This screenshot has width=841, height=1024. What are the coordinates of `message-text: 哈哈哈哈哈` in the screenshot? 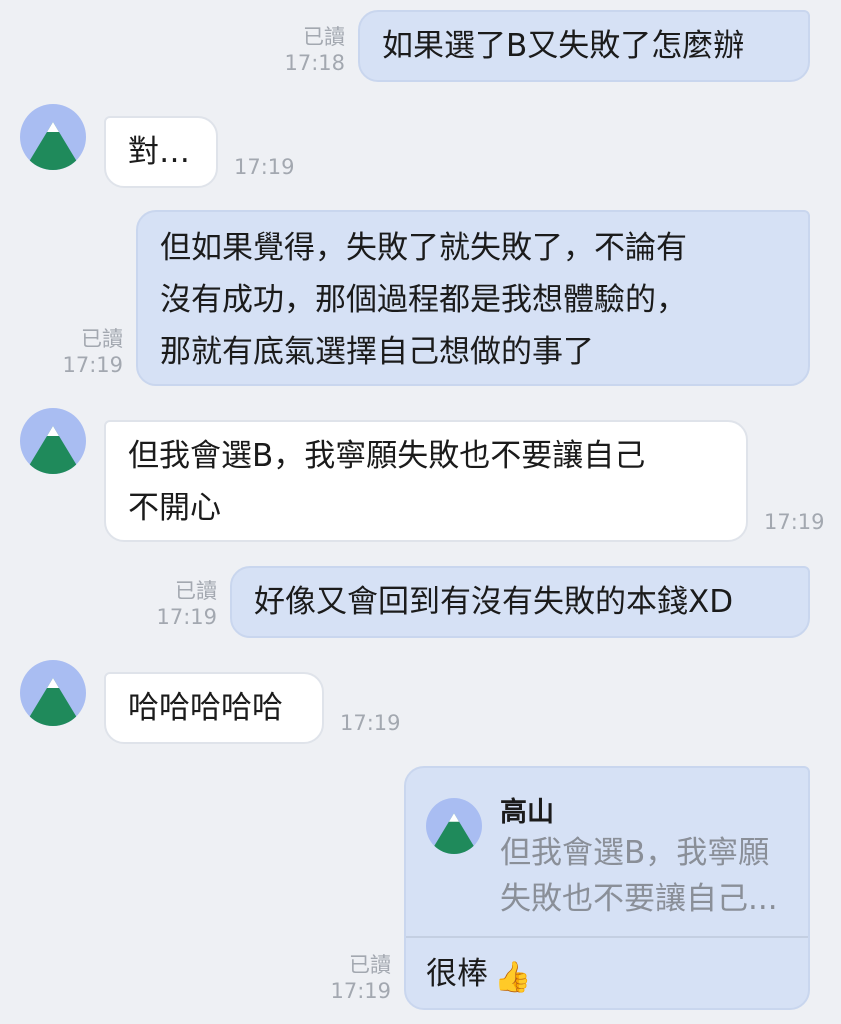 It's located at (205, 708).